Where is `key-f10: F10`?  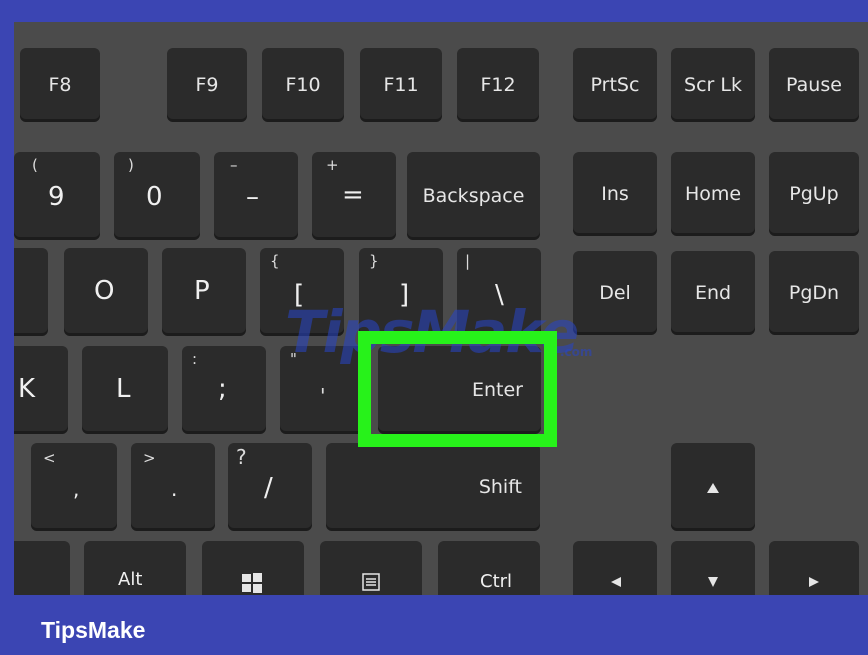 key-f10: F10 is located at coordinates (303, 85).